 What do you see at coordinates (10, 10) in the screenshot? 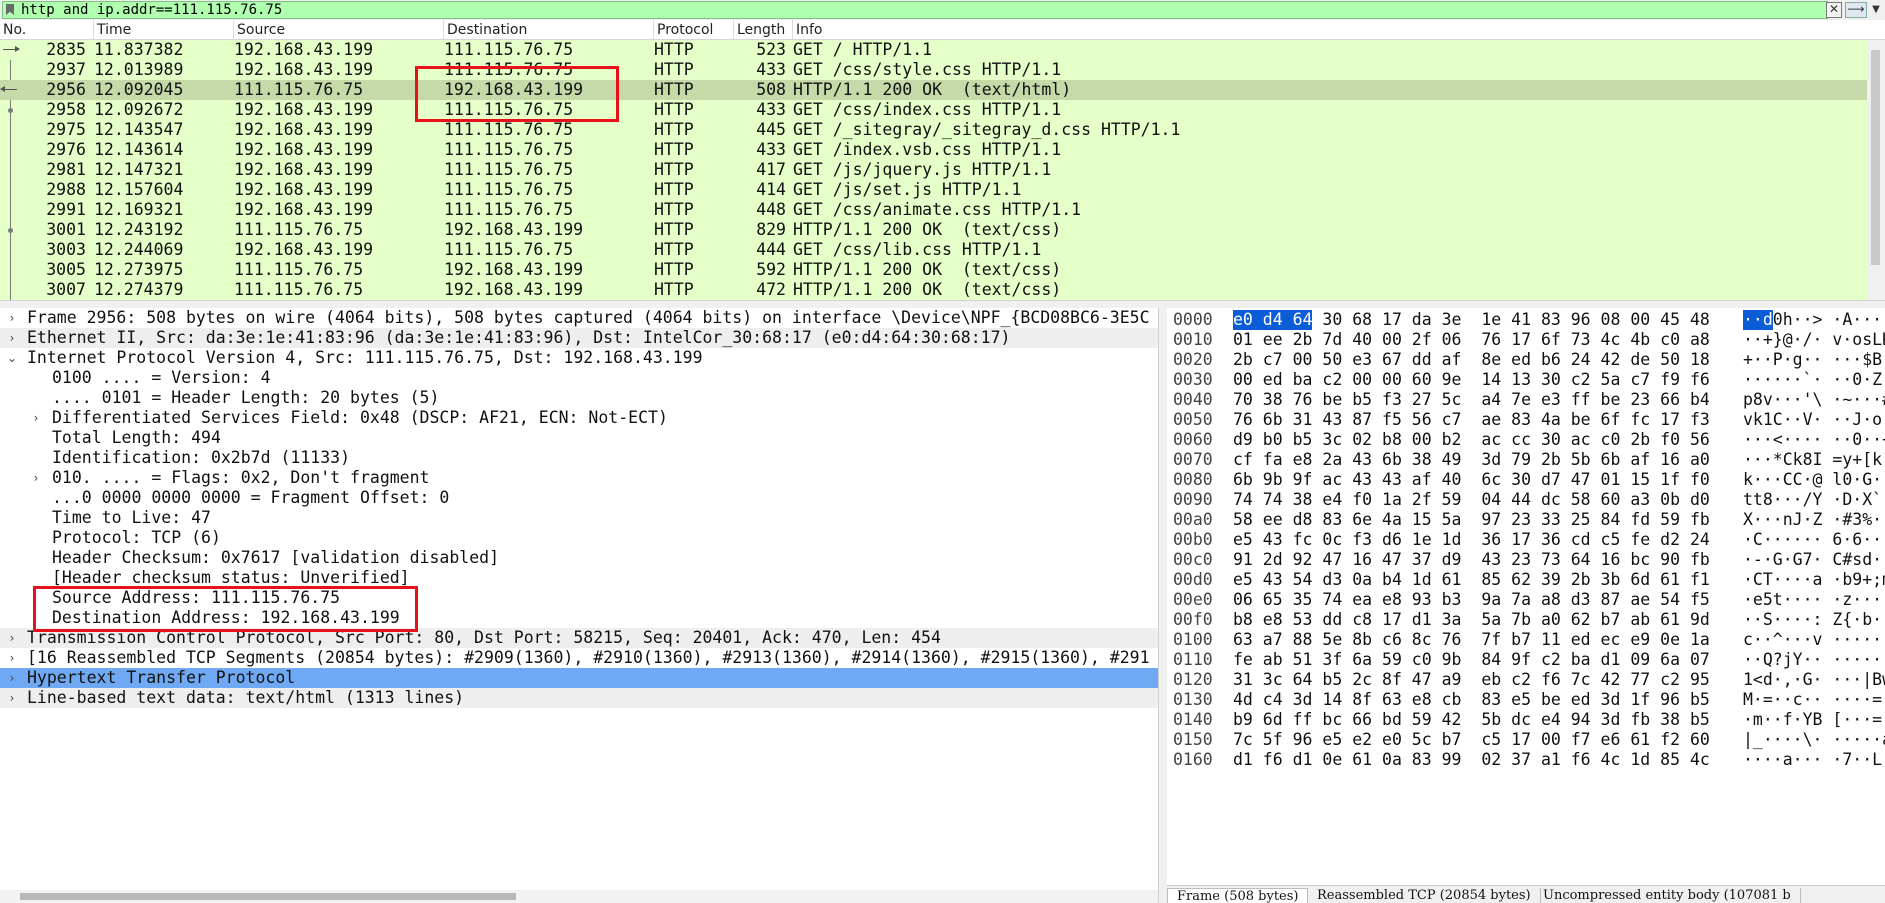
I see `bookmark-icon` at bounding box center [10, 10].